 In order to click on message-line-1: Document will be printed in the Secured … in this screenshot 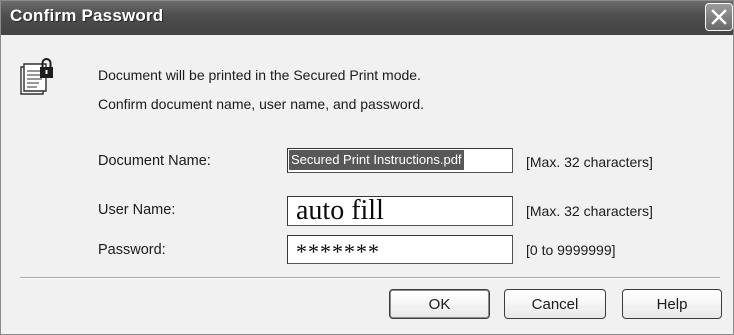, I will do `click(259, 75)`.